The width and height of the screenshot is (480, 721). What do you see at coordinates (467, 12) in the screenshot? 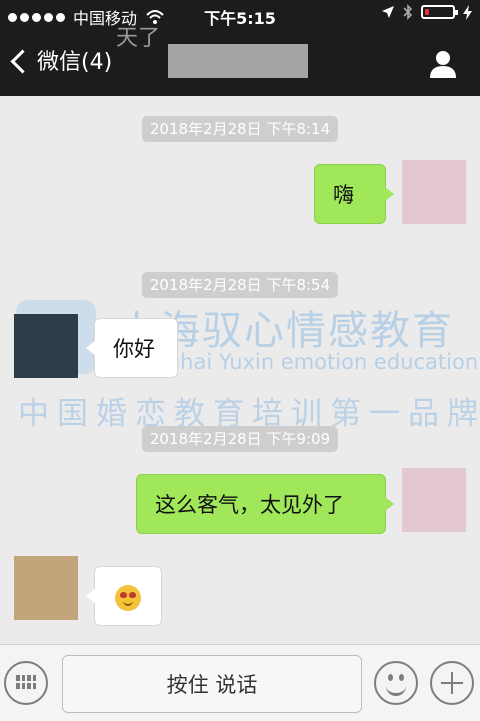
I see `charging-bolt-icon` at bounding box center [467, 12].